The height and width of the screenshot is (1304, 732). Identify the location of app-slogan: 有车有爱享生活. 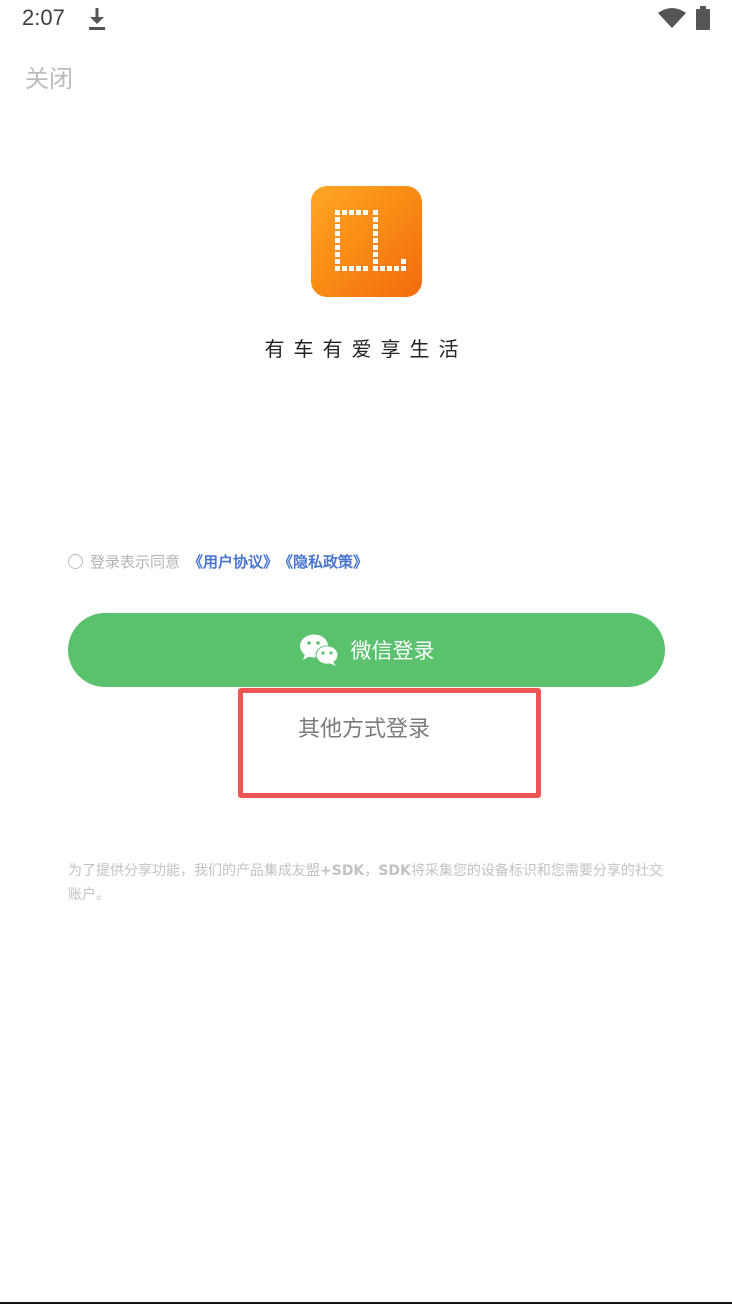
(366, 349).